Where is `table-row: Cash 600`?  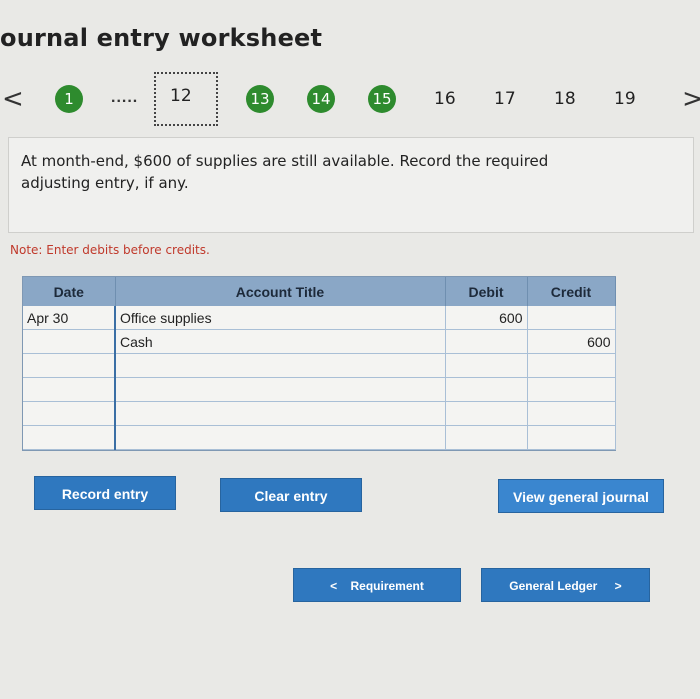
table-row: Cash 600 is located at coordinates (319, 341).